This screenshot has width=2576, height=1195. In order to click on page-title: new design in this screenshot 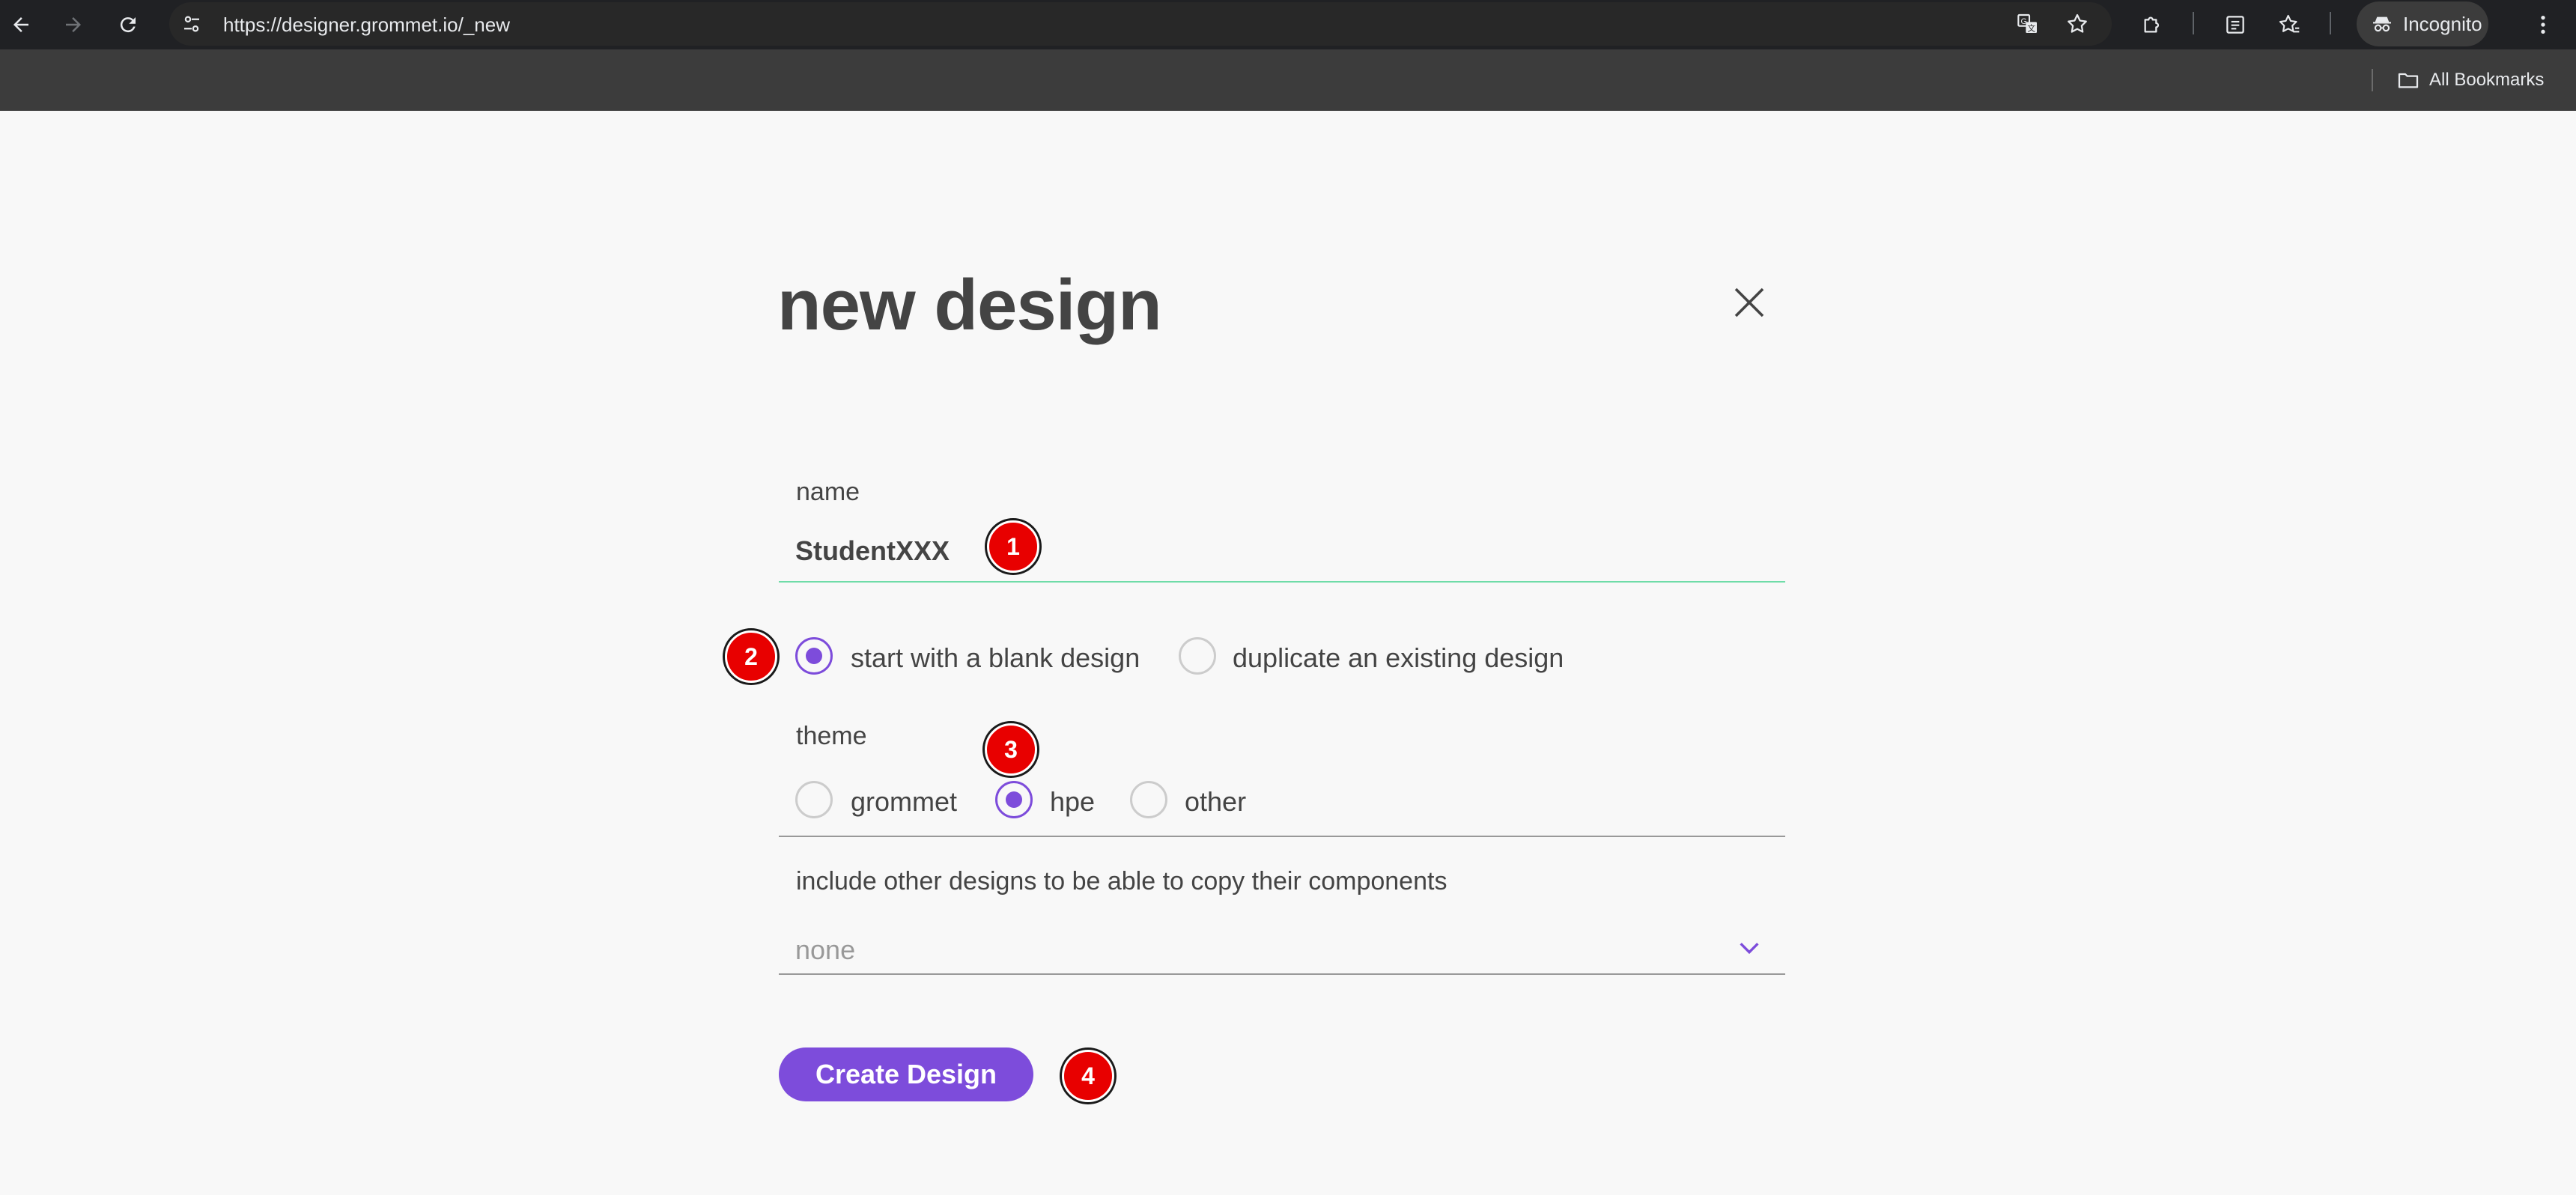, I will do `click(969, 305)`.